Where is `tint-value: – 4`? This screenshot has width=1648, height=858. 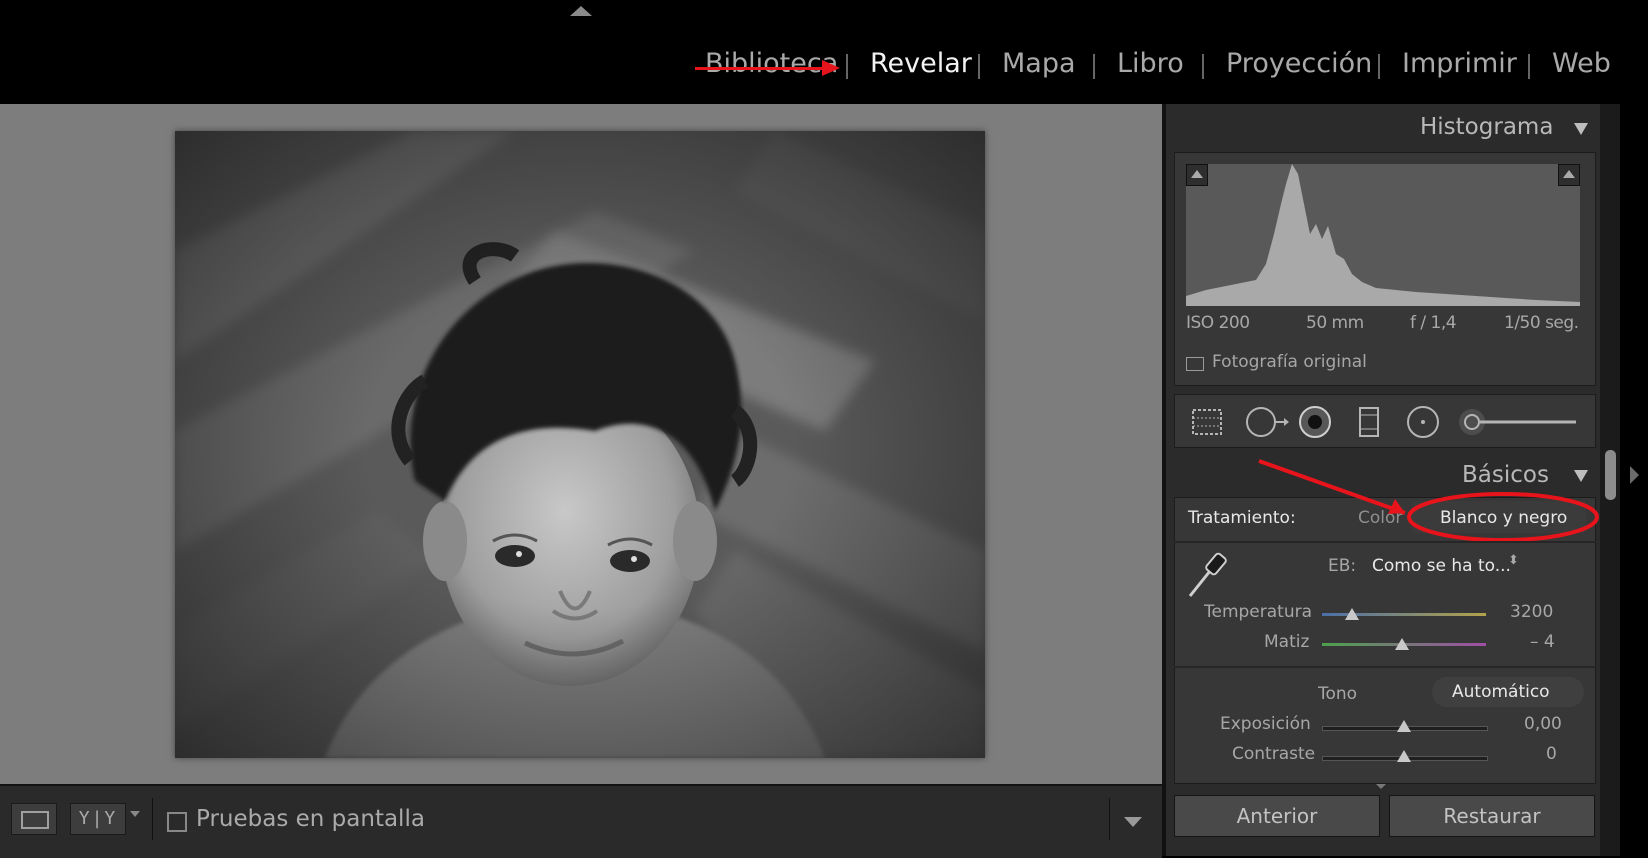
tint-value: – 4 is located at coordinates (1542, 642).